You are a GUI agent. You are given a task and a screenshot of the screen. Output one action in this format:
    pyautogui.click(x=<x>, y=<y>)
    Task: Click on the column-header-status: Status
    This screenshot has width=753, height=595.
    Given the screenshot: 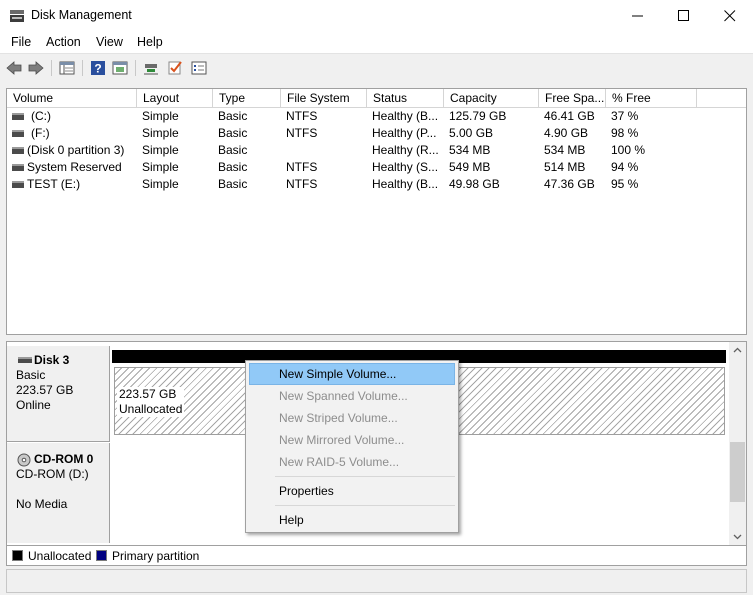 What is the action you would take?
    pyautogui.click(x=405, y=98)
    